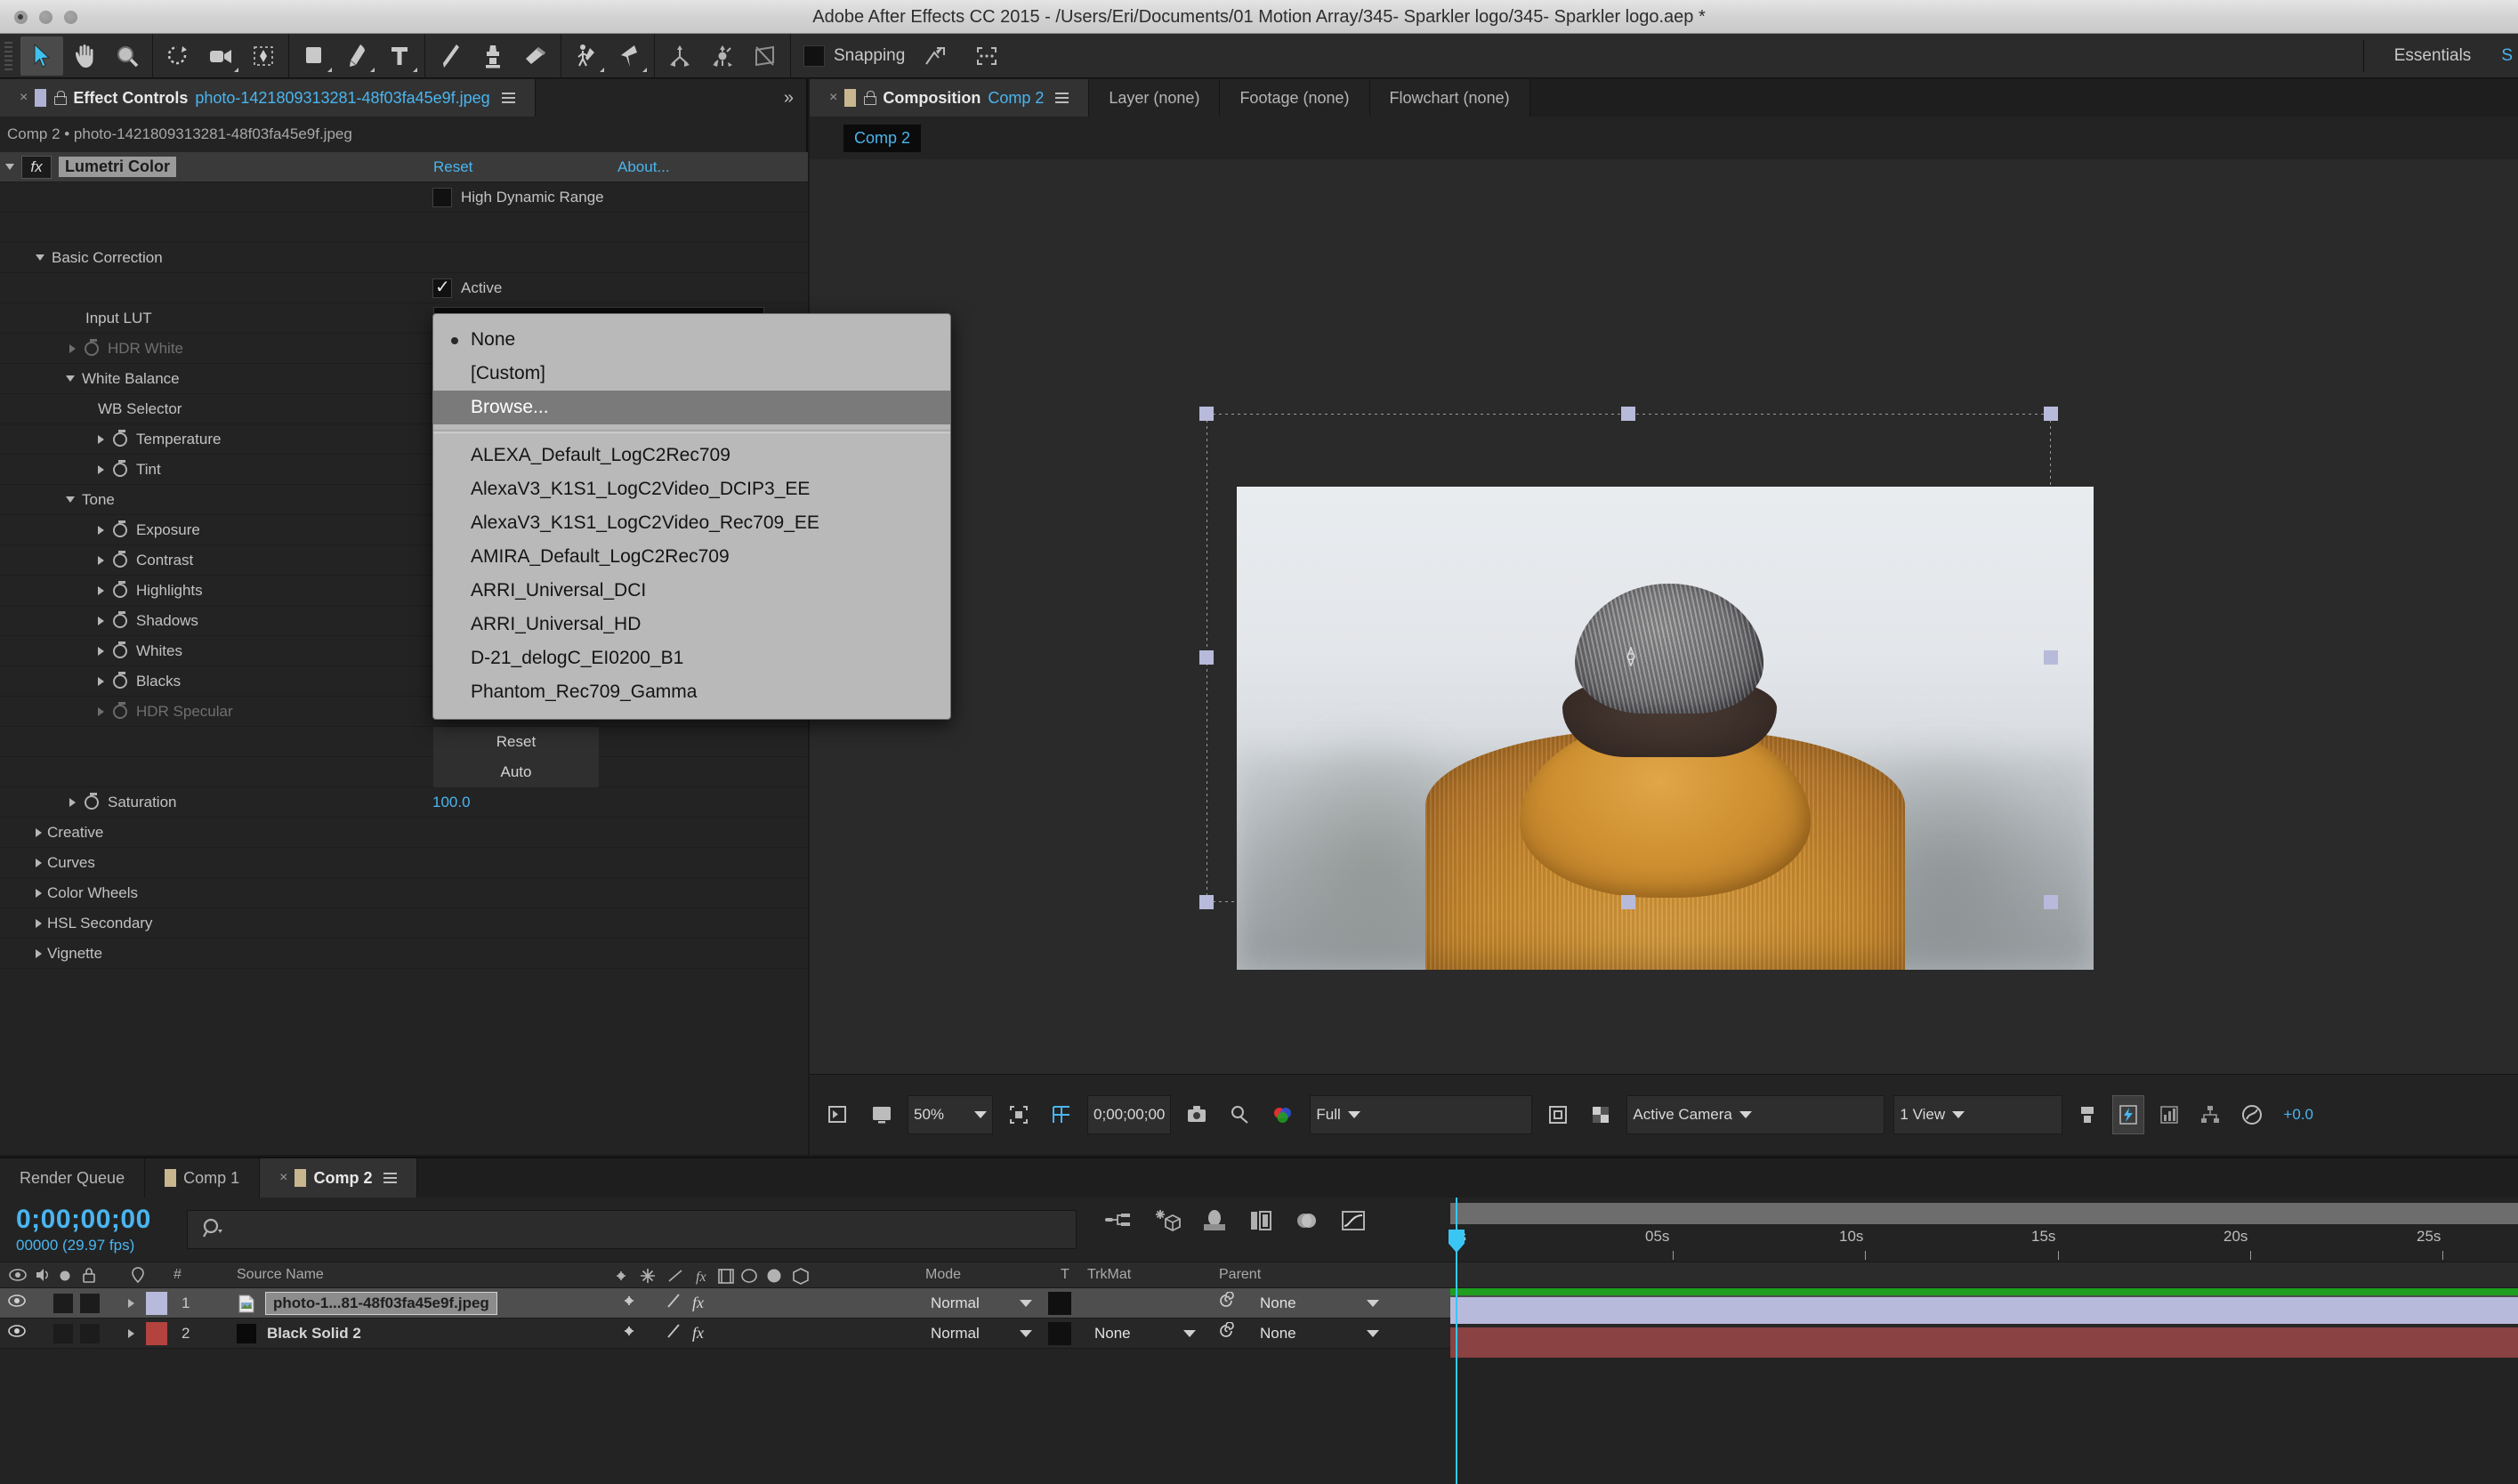 Image resolution: width=2518 pixels, height=1484 pixels. Describe the element at coordinates (1666, 728) in the screenshot. I see `layer-photo-preview` at that location.